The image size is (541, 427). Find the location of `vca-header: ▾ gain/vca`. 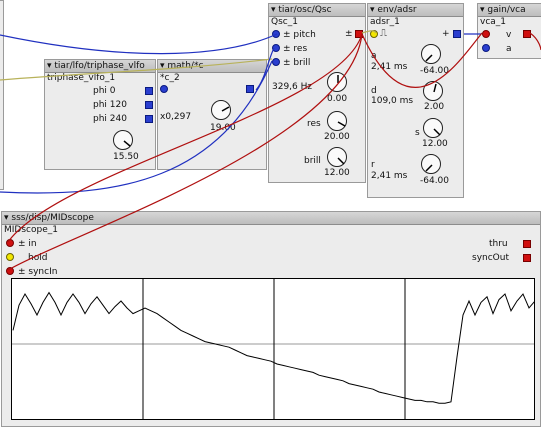

vca-header: ▾ gain/vca is located at coordinates (509, 10).